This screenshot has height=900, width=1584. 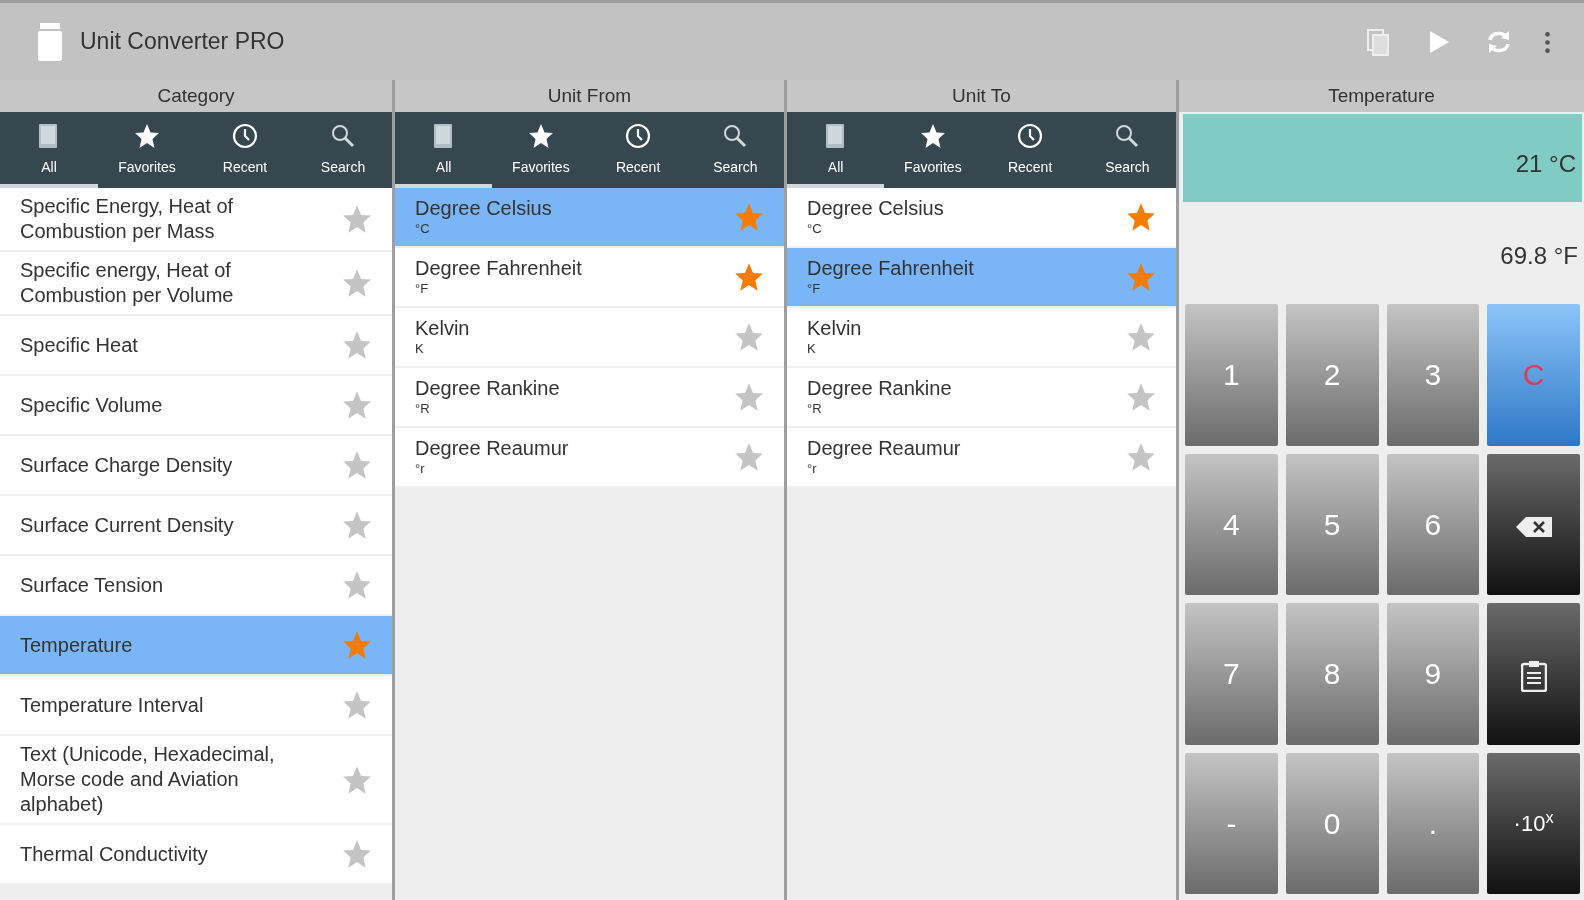 I want to click on list-item: Specific Energy, Heat of Combustion per Mass, so click(x=196, y=220).